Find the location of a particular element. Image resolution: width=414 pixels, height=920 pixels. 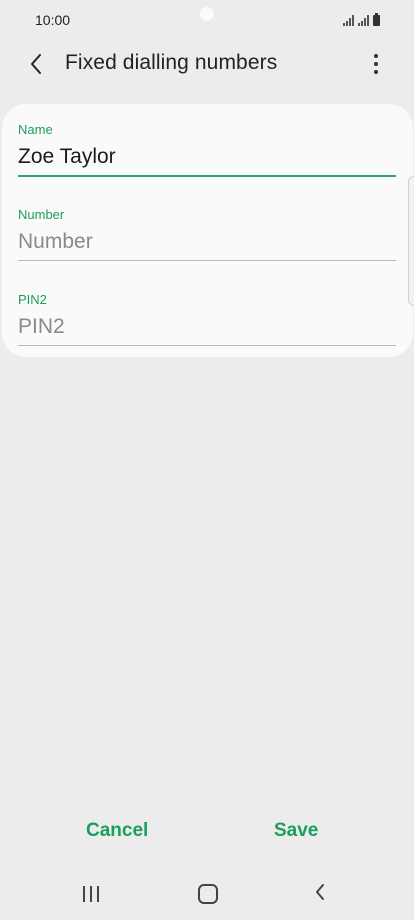

back-button is located at coordinates (36, 64).